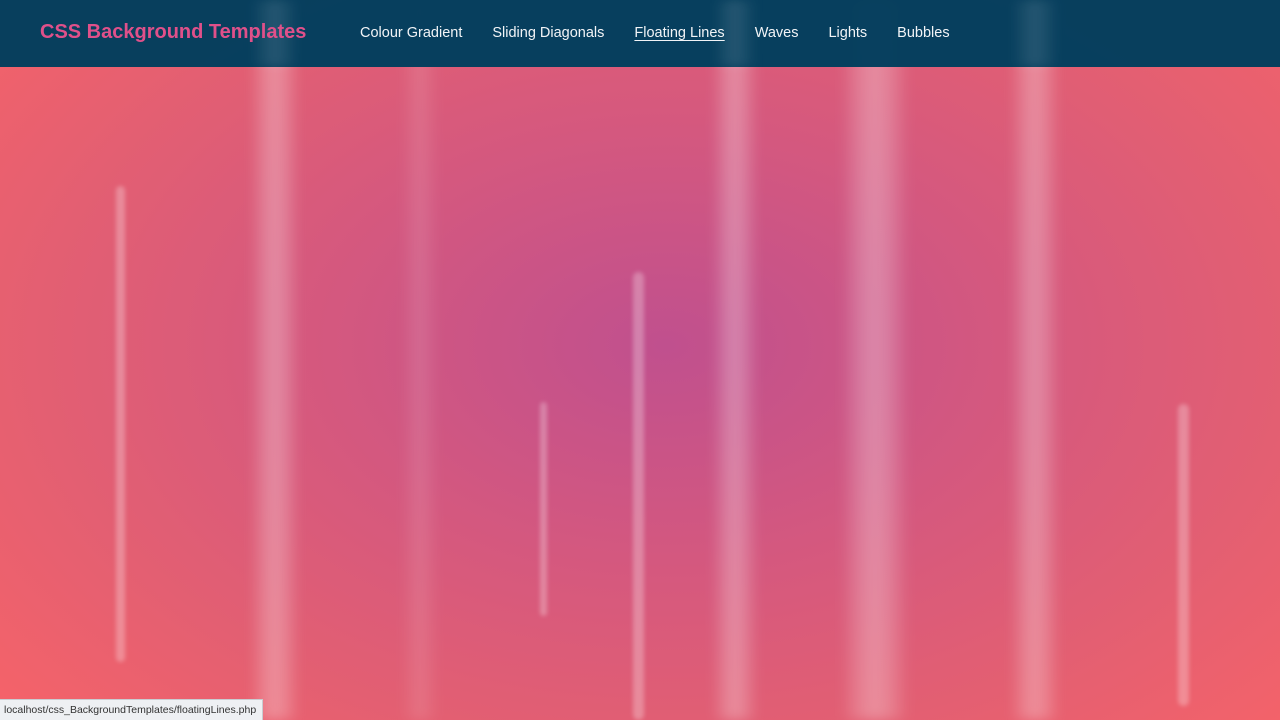 This screenshot has width=1280, height=720. I want to click on nav-link-colour-gradient: Colour Gradient, so click(411, 33).